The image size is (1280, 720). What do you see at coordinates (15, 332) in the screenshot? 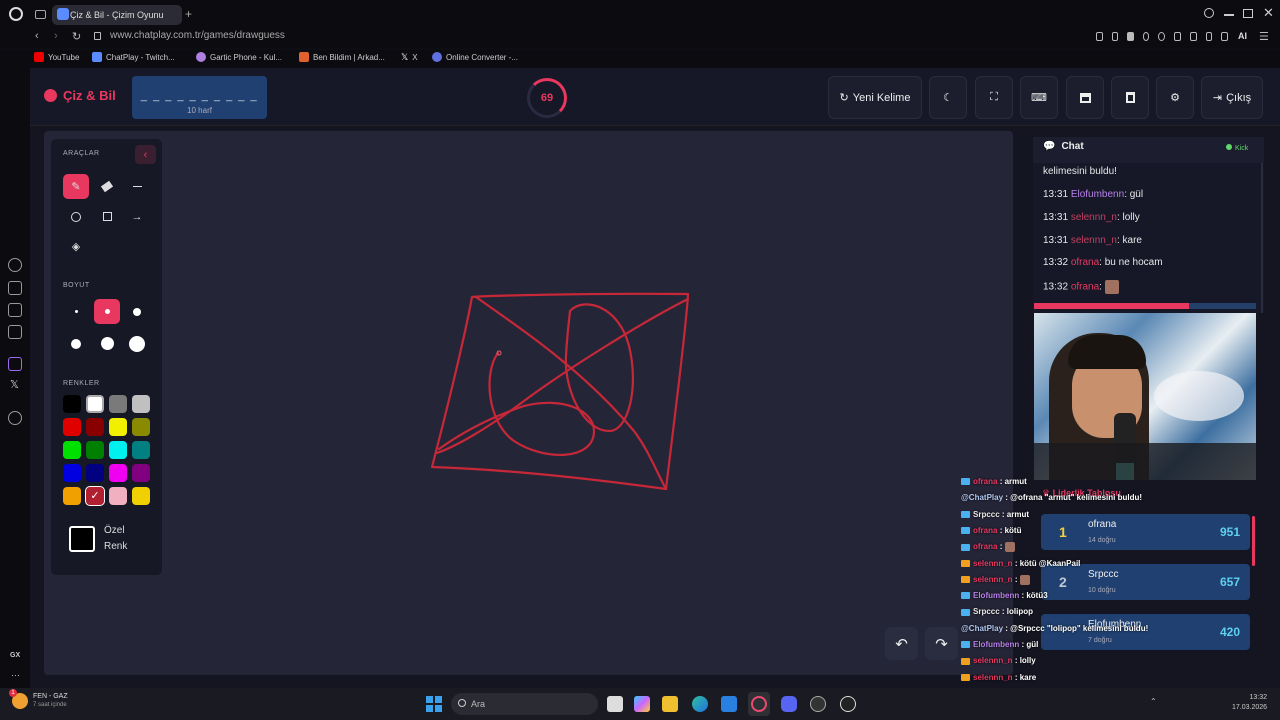
I see `sidebar-messenger-icon` at bounding box center [15, 332].